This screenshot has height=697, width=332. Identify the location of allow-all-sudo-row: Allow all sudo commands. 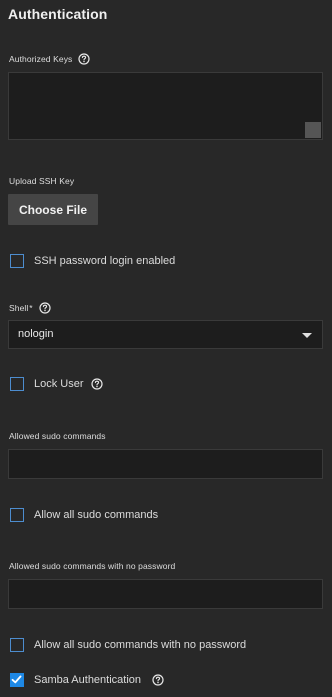
(84, 515).